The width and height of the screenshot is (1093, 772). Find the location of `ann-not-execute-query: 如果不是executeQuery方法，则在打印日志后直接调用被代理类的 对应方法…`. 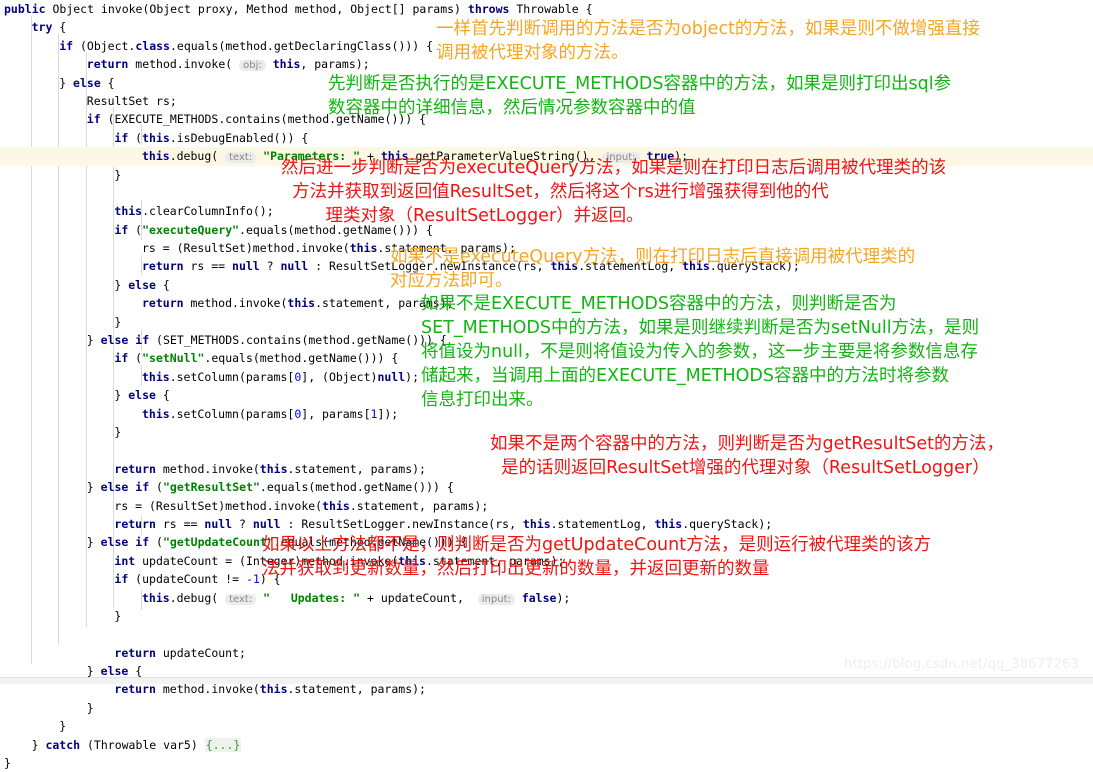

ann-not-execute-query: 如果不是executeQuery方法，则在打印日志后直接调用被代理类的 对应方法… is located at coordinates (653, 269).